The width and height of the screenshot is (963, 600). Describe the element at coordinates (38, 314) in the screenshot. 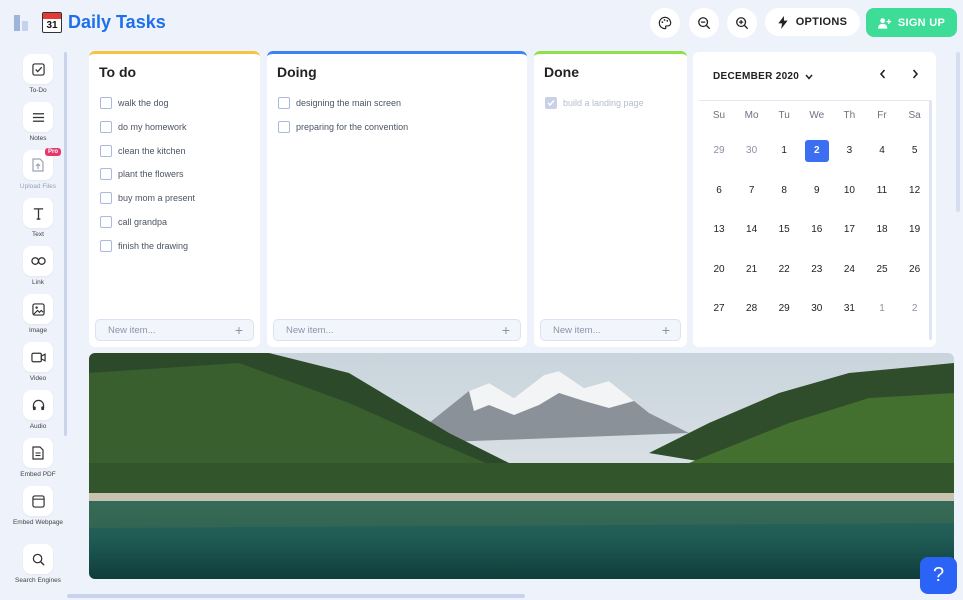

I see `sidebar-item-image: Image` at that location.